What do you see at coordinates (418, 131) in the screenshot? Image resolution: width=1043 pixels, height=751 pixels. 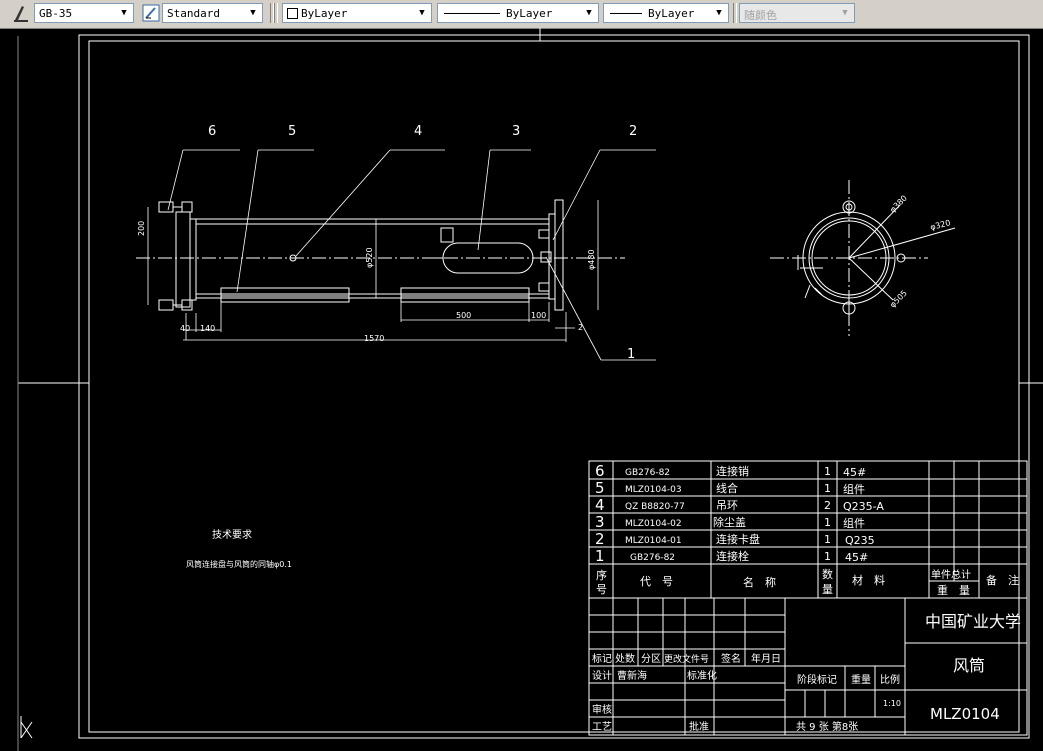 I see `balloon-4: 4` at bounding box center [418, 131].